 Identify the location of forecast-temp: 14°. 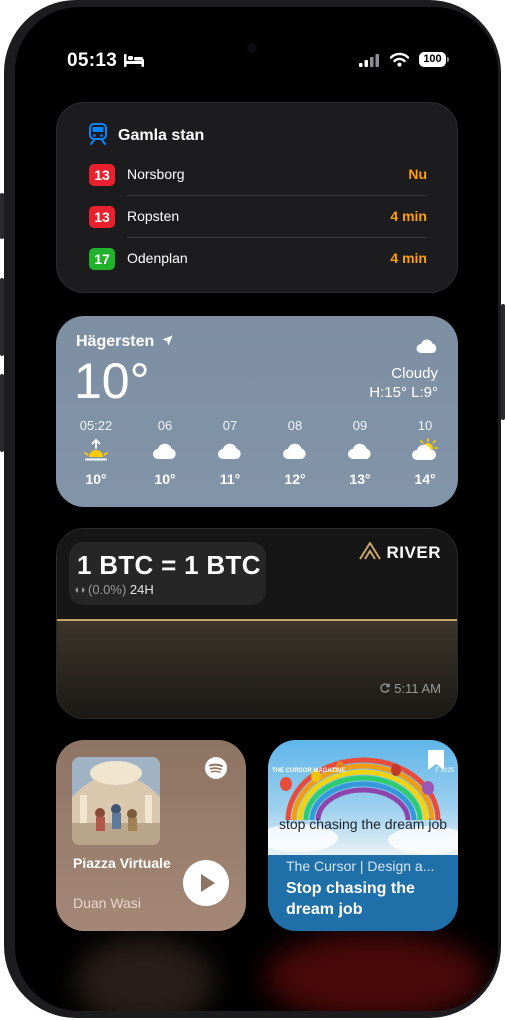
(425, 479).